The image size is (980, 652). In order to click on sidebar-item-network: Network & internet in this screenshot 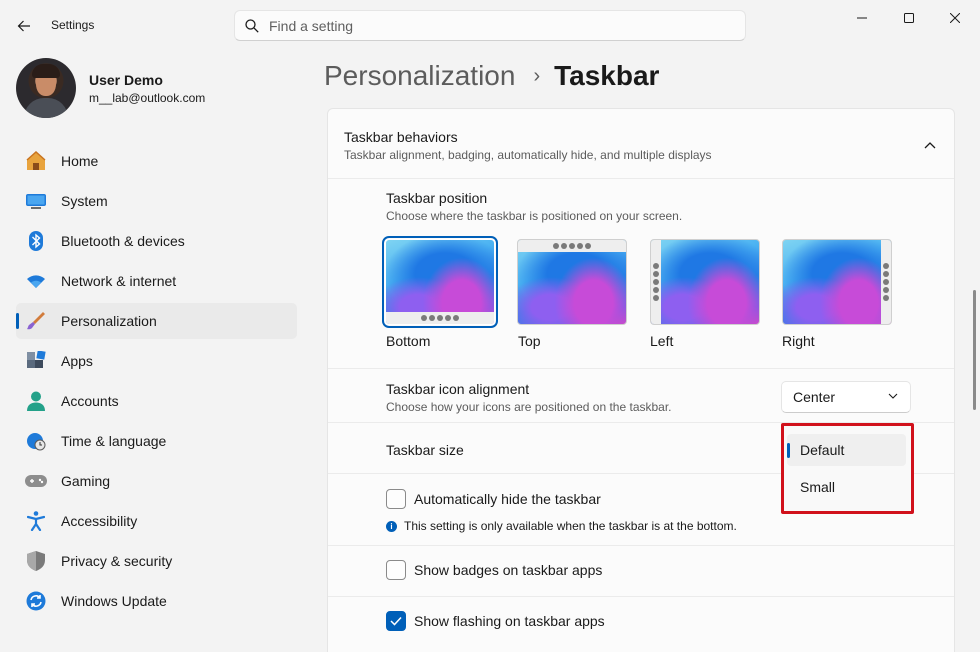, I will do `click(156, 281)`.